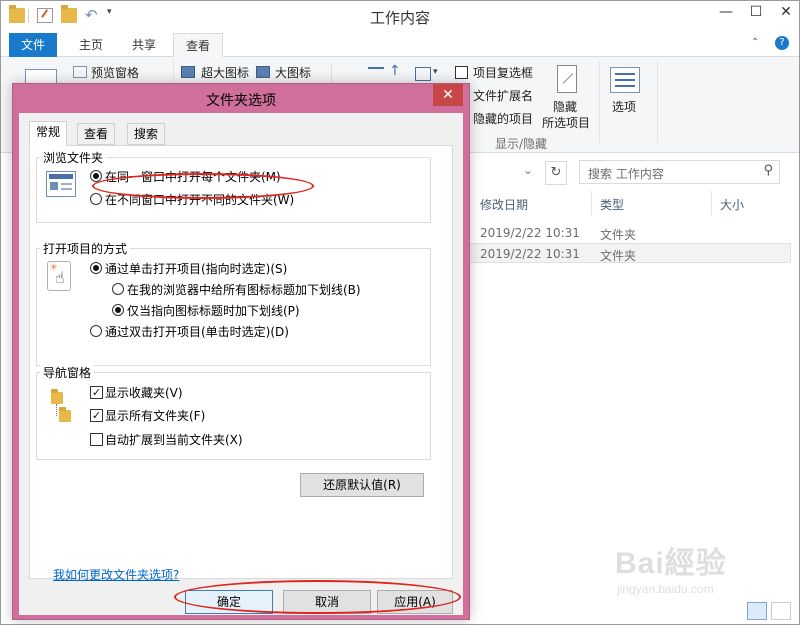  Describe the element at coordinates (115, 72) in the screenshot. I see `preview-pane-label: 预览窗格` at that location.